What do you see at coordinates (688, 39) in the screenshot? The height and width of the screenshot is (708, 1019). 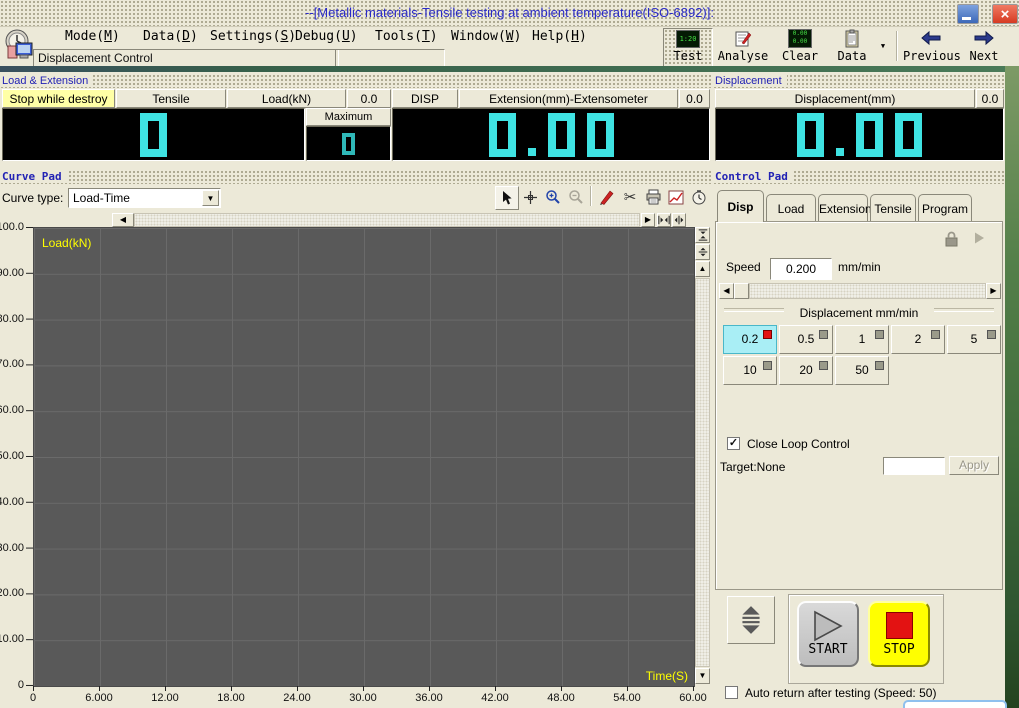 I see `test-icon: 1:20` at bounding box center [688, 39].